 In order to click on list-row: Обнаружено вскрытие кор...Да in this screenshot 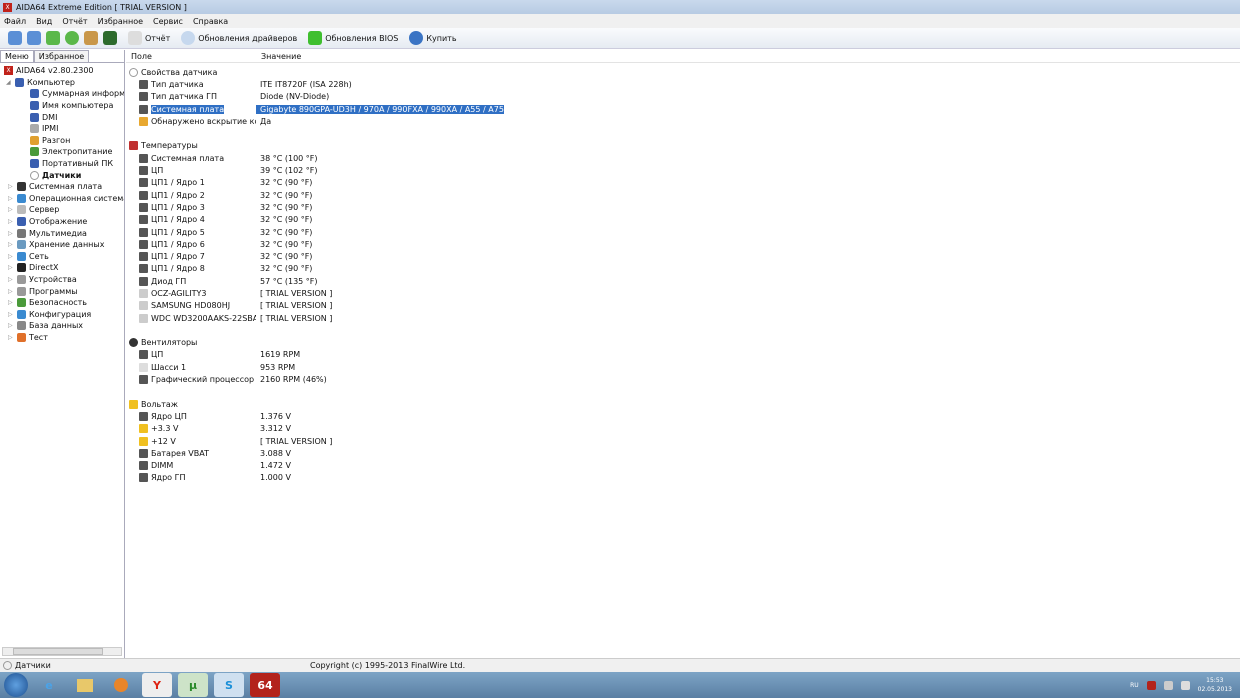, I will do `click(683, 121)`.